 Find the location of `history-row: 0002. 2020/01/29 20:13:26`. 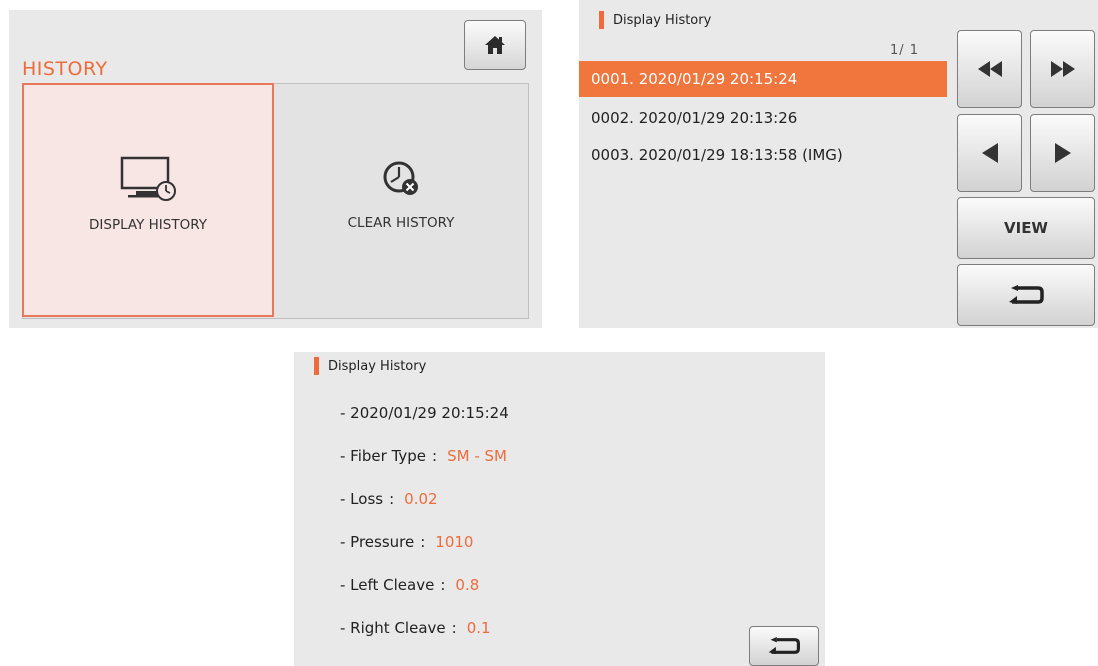

history-row: 0002. 2020/01/29 20:13:26 is located at coordinates (763, 118).